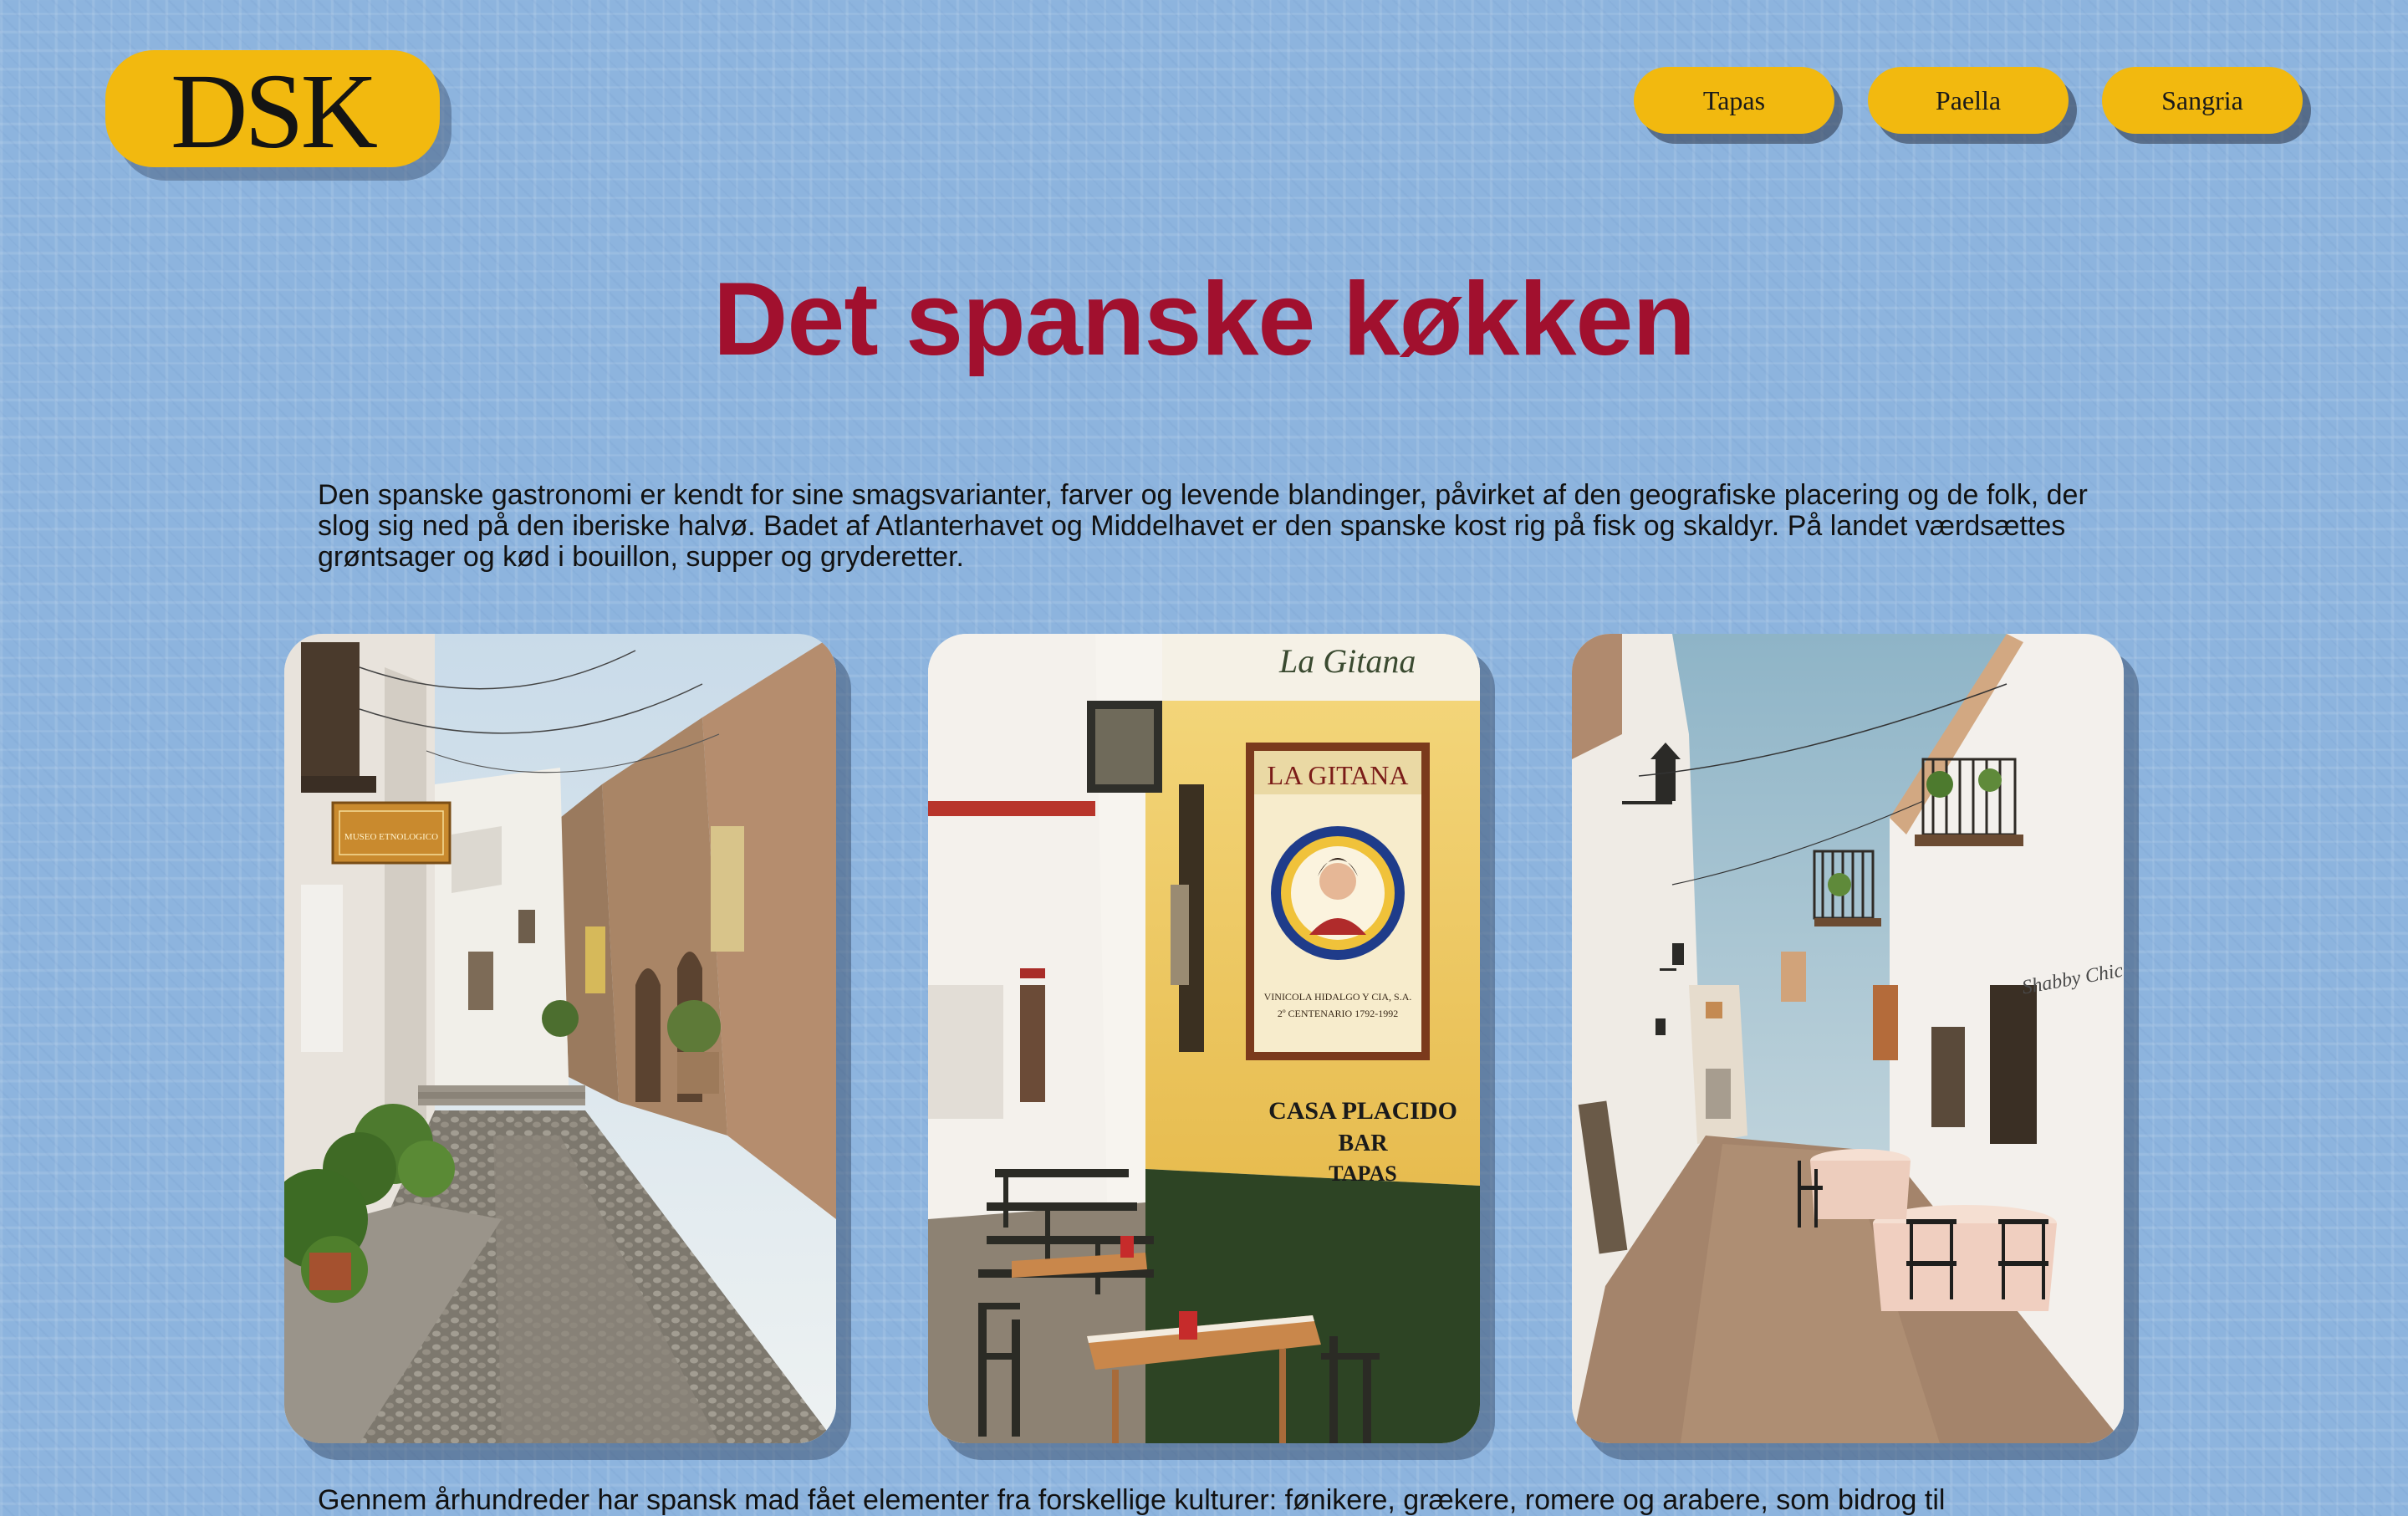  I want to click on nav-button-sangria: Sangria, so click(2202, 100).